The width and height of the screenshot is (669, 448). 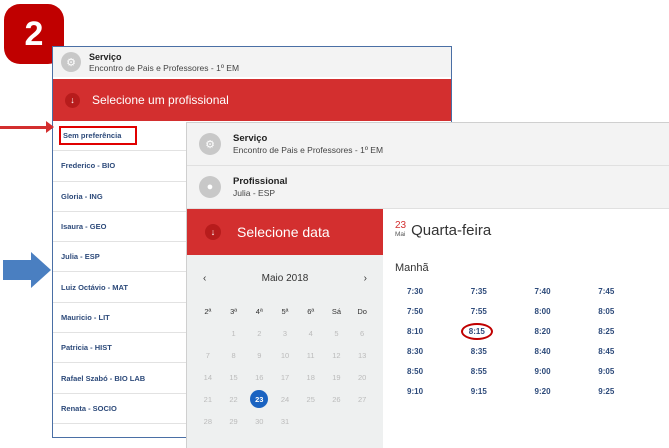 I want to click on calendar-day: 15, so click(x=234, y=377).